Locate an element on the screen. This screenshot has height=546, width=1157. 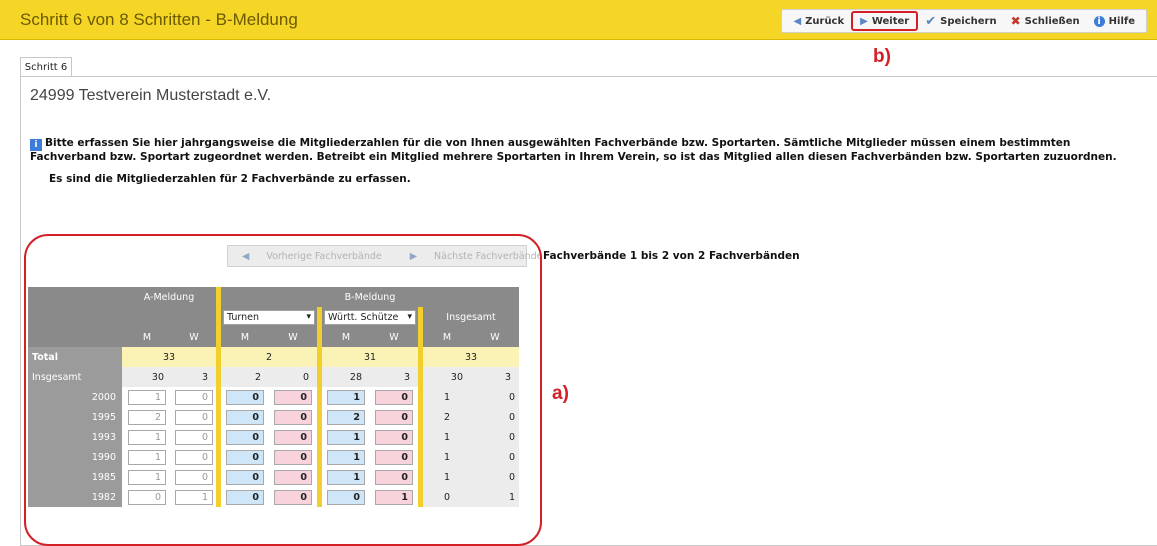
prev-label: Vorherige Fachverbände is located at coordinates (324, 256).